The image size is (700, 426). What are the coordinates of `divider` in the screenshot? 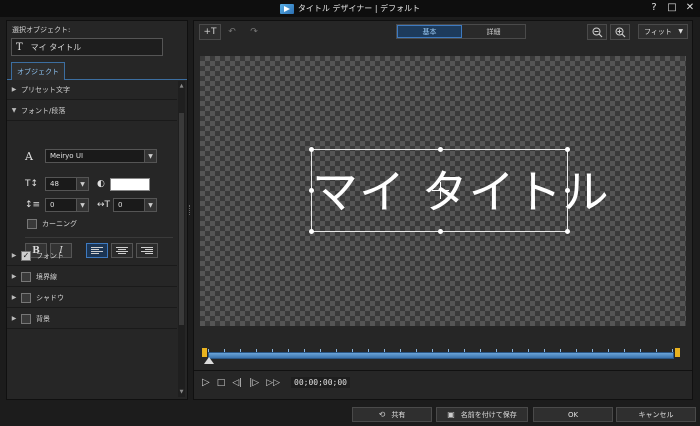 It's located at (443, 370).